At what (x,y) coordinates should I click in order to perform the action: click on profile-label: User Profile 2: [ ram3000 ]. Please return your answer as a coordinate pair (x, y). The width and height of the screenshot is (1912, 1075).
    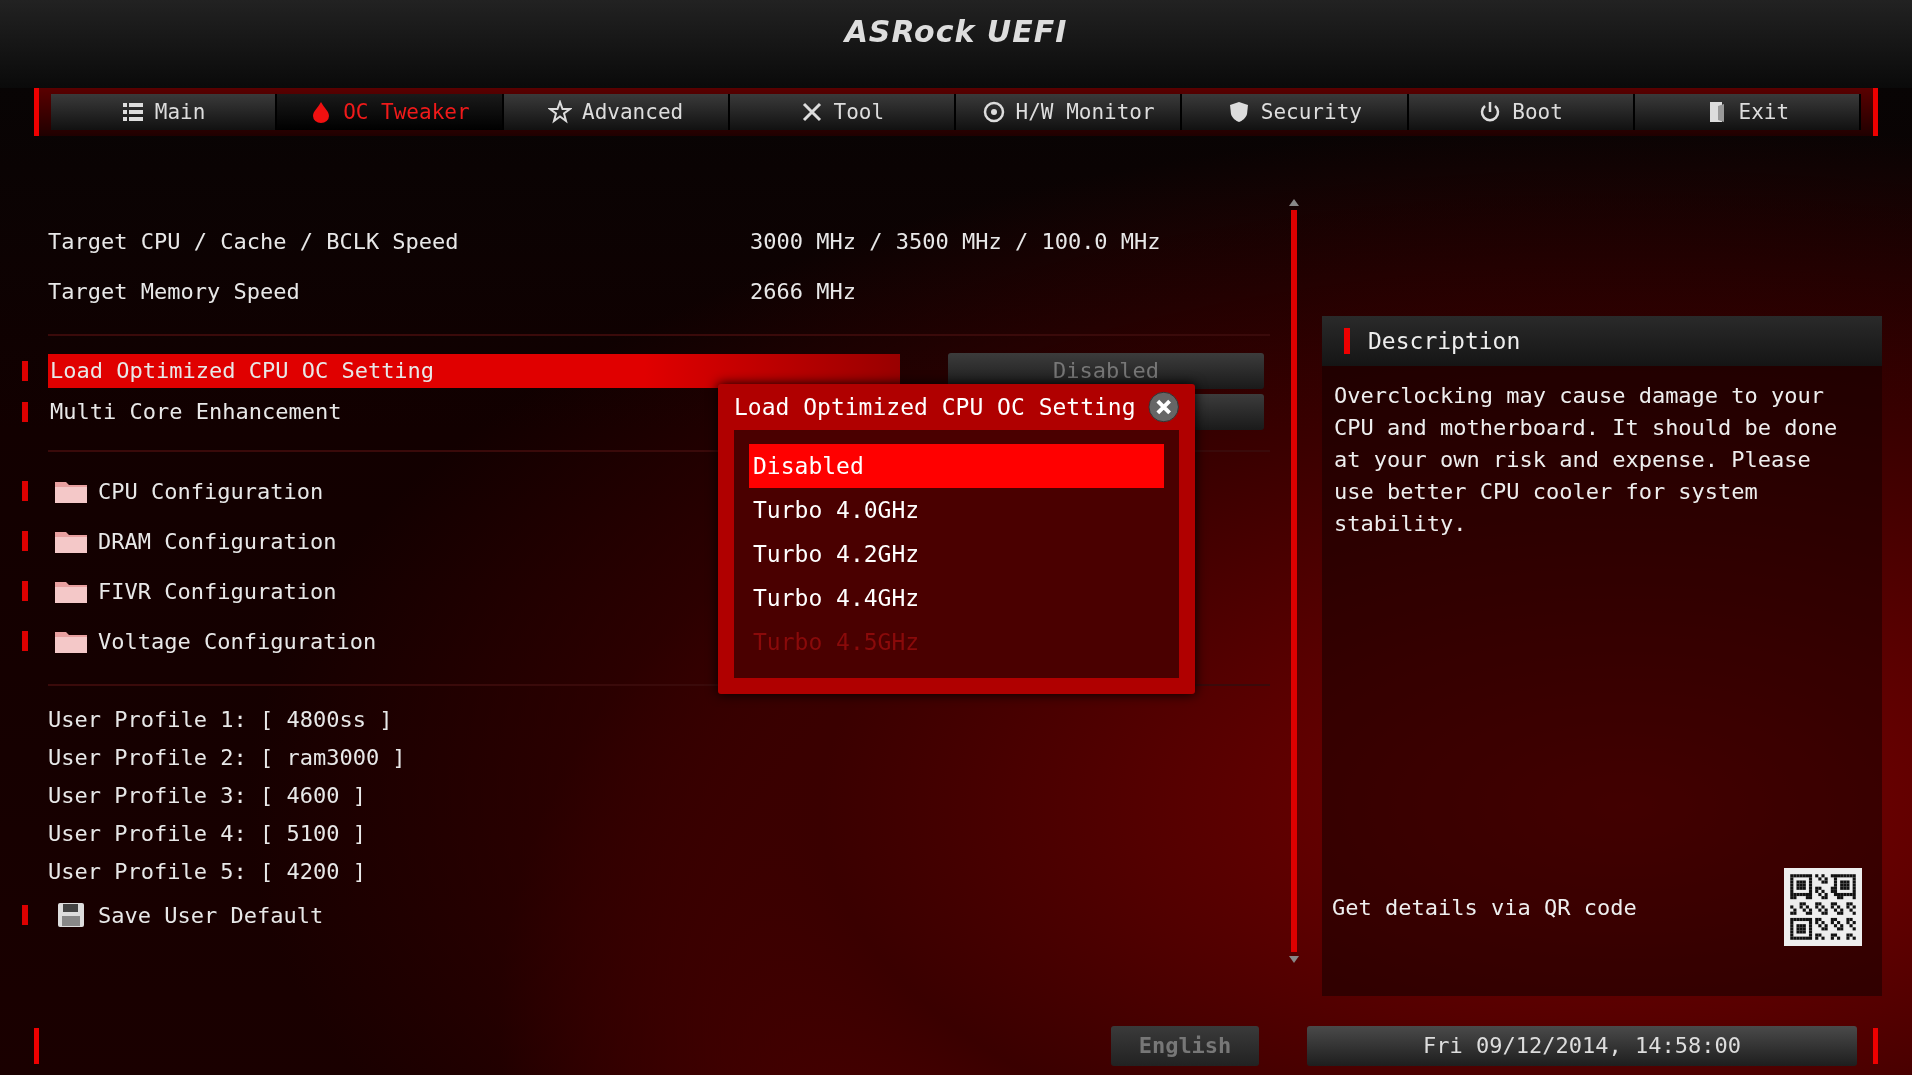
    Looking at the image, I should click on (227, 757).